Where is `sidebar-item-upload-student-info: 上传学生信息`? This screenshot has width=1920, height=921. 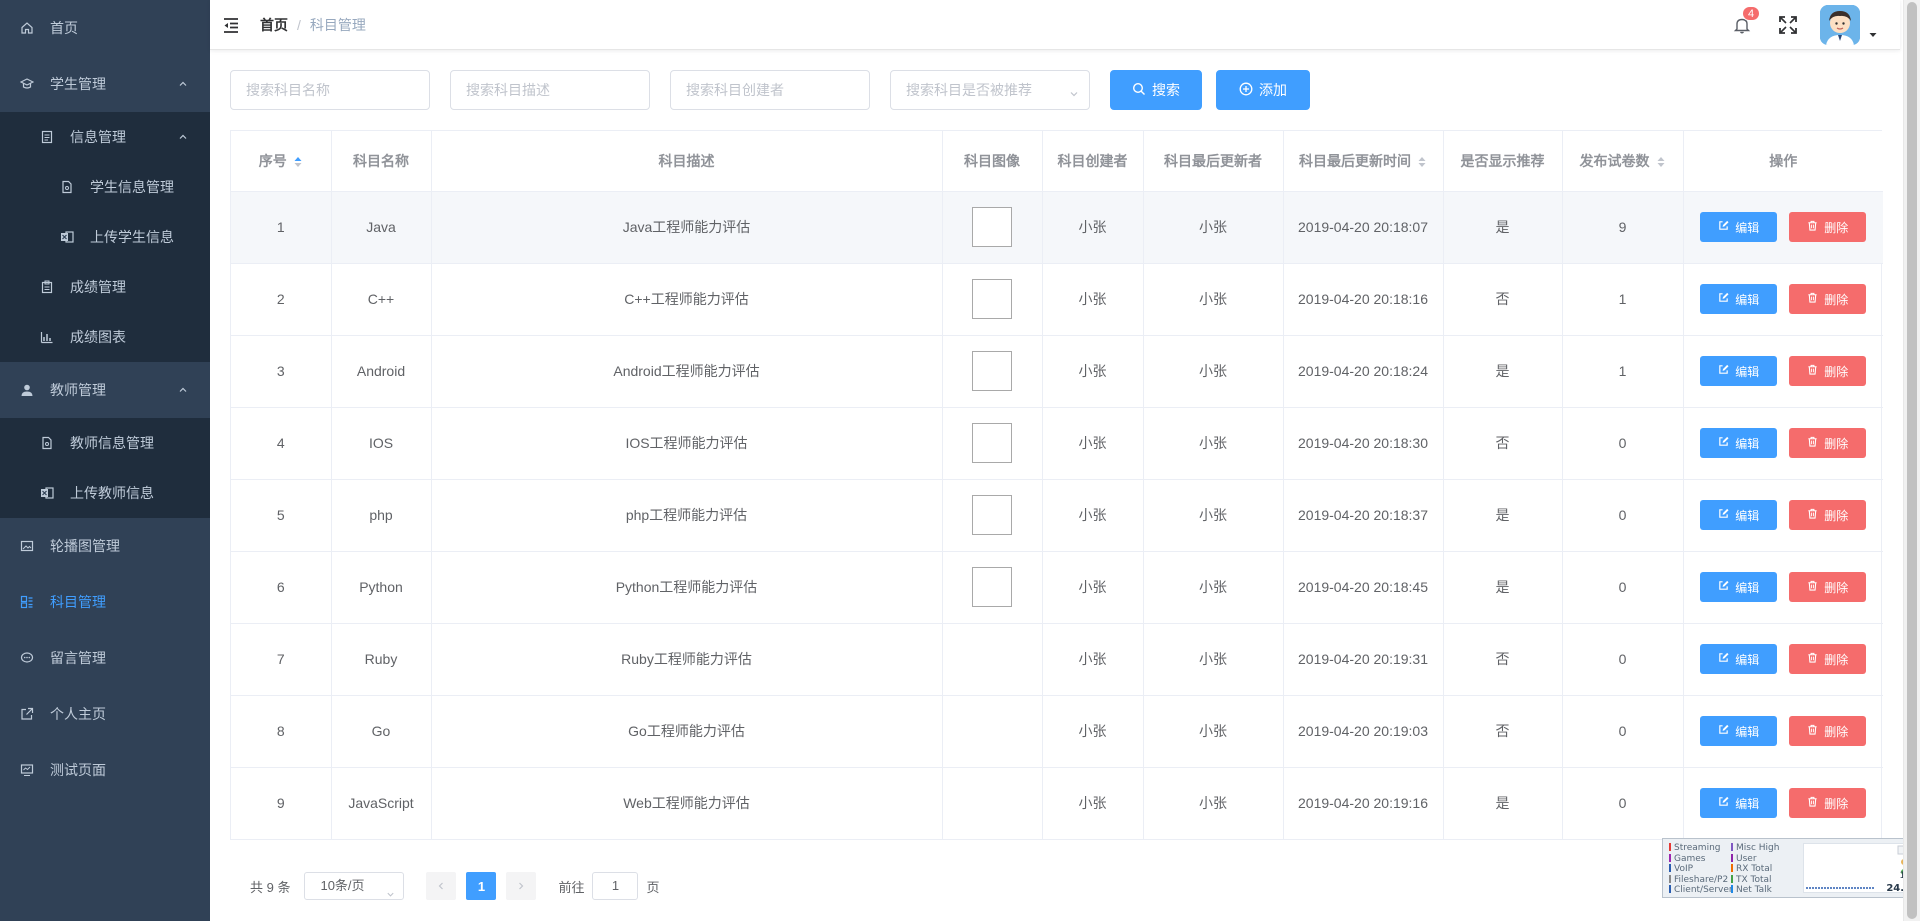
sidebar-item-upload-student-info: 上传学生信息 is located at coordinates (105, 237).